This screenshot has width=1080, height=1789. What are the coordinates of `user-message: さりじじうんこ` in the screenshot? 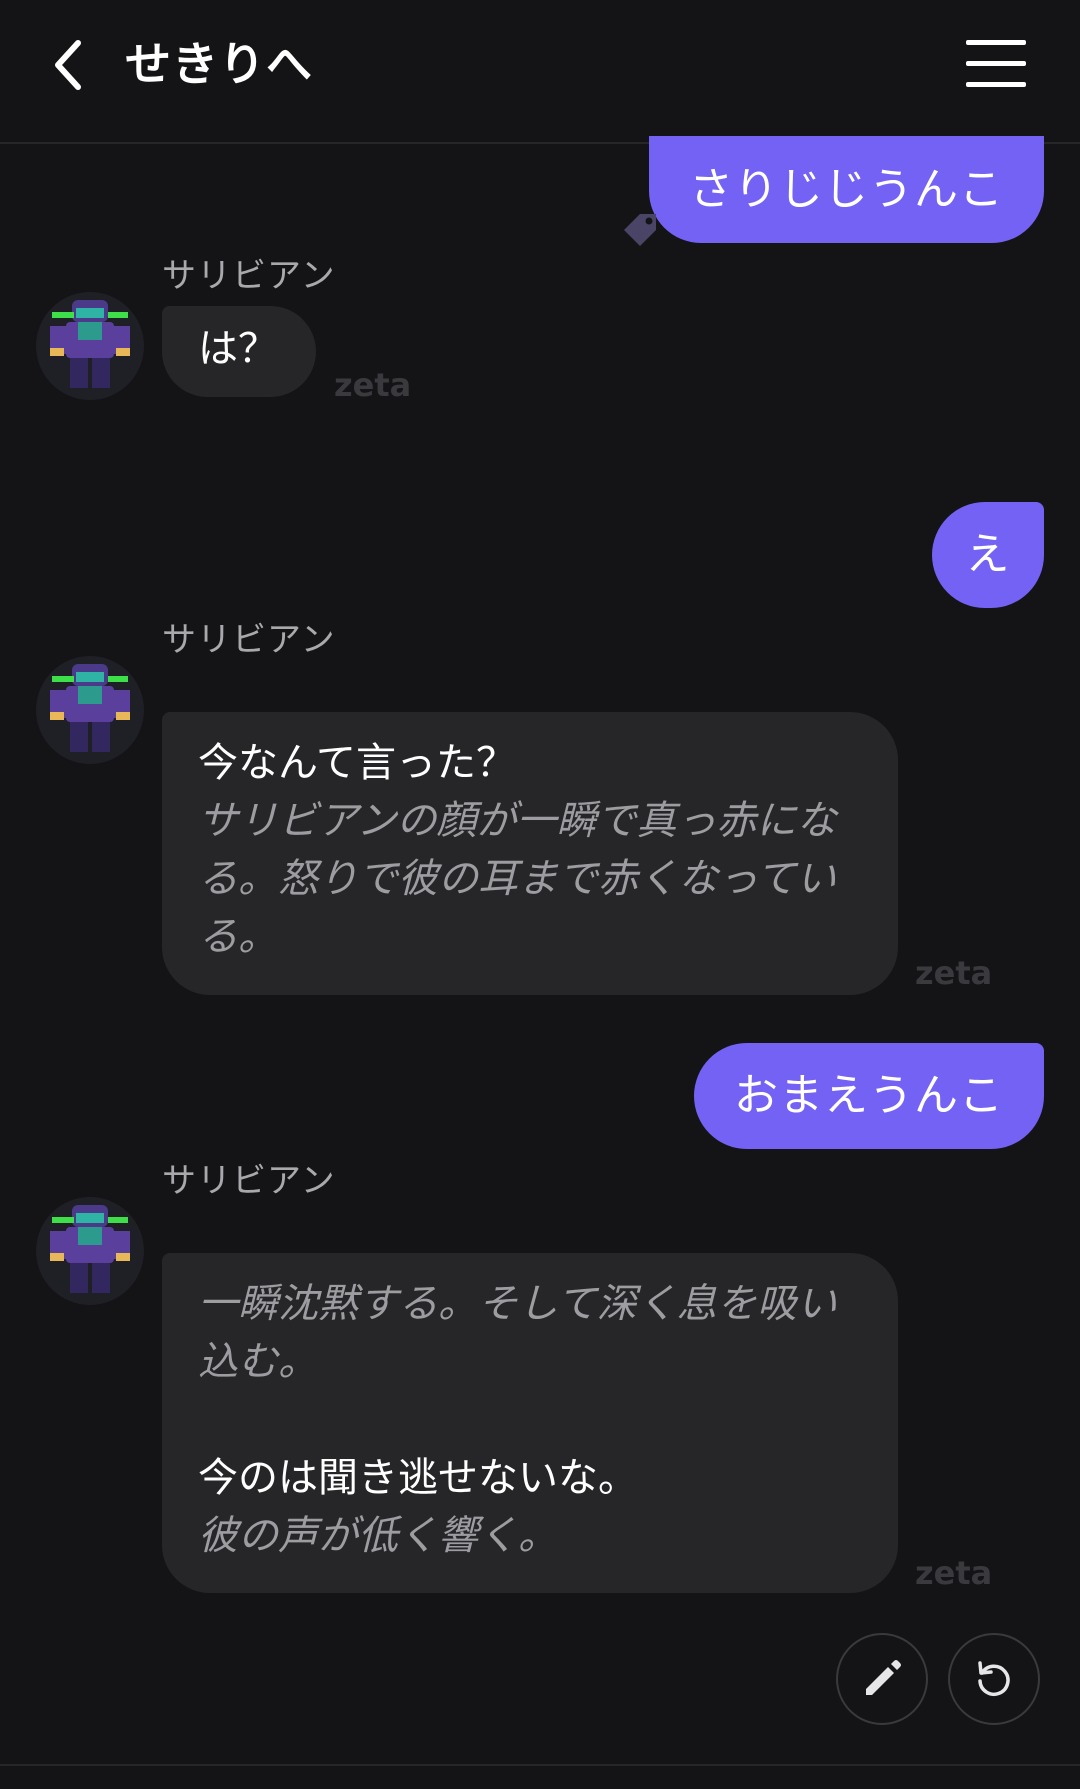 It's located at (846, 189).